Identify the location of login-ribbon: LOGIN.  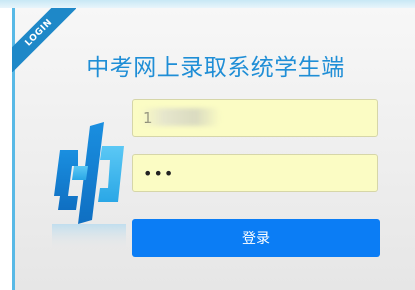
(44, 40).